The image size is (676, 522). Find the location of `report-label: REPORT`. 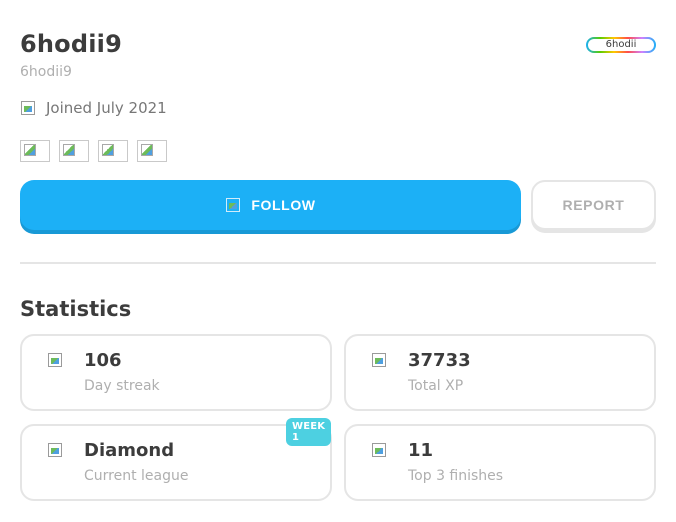

report-label: REPORT is located at coordinates (593, 205).